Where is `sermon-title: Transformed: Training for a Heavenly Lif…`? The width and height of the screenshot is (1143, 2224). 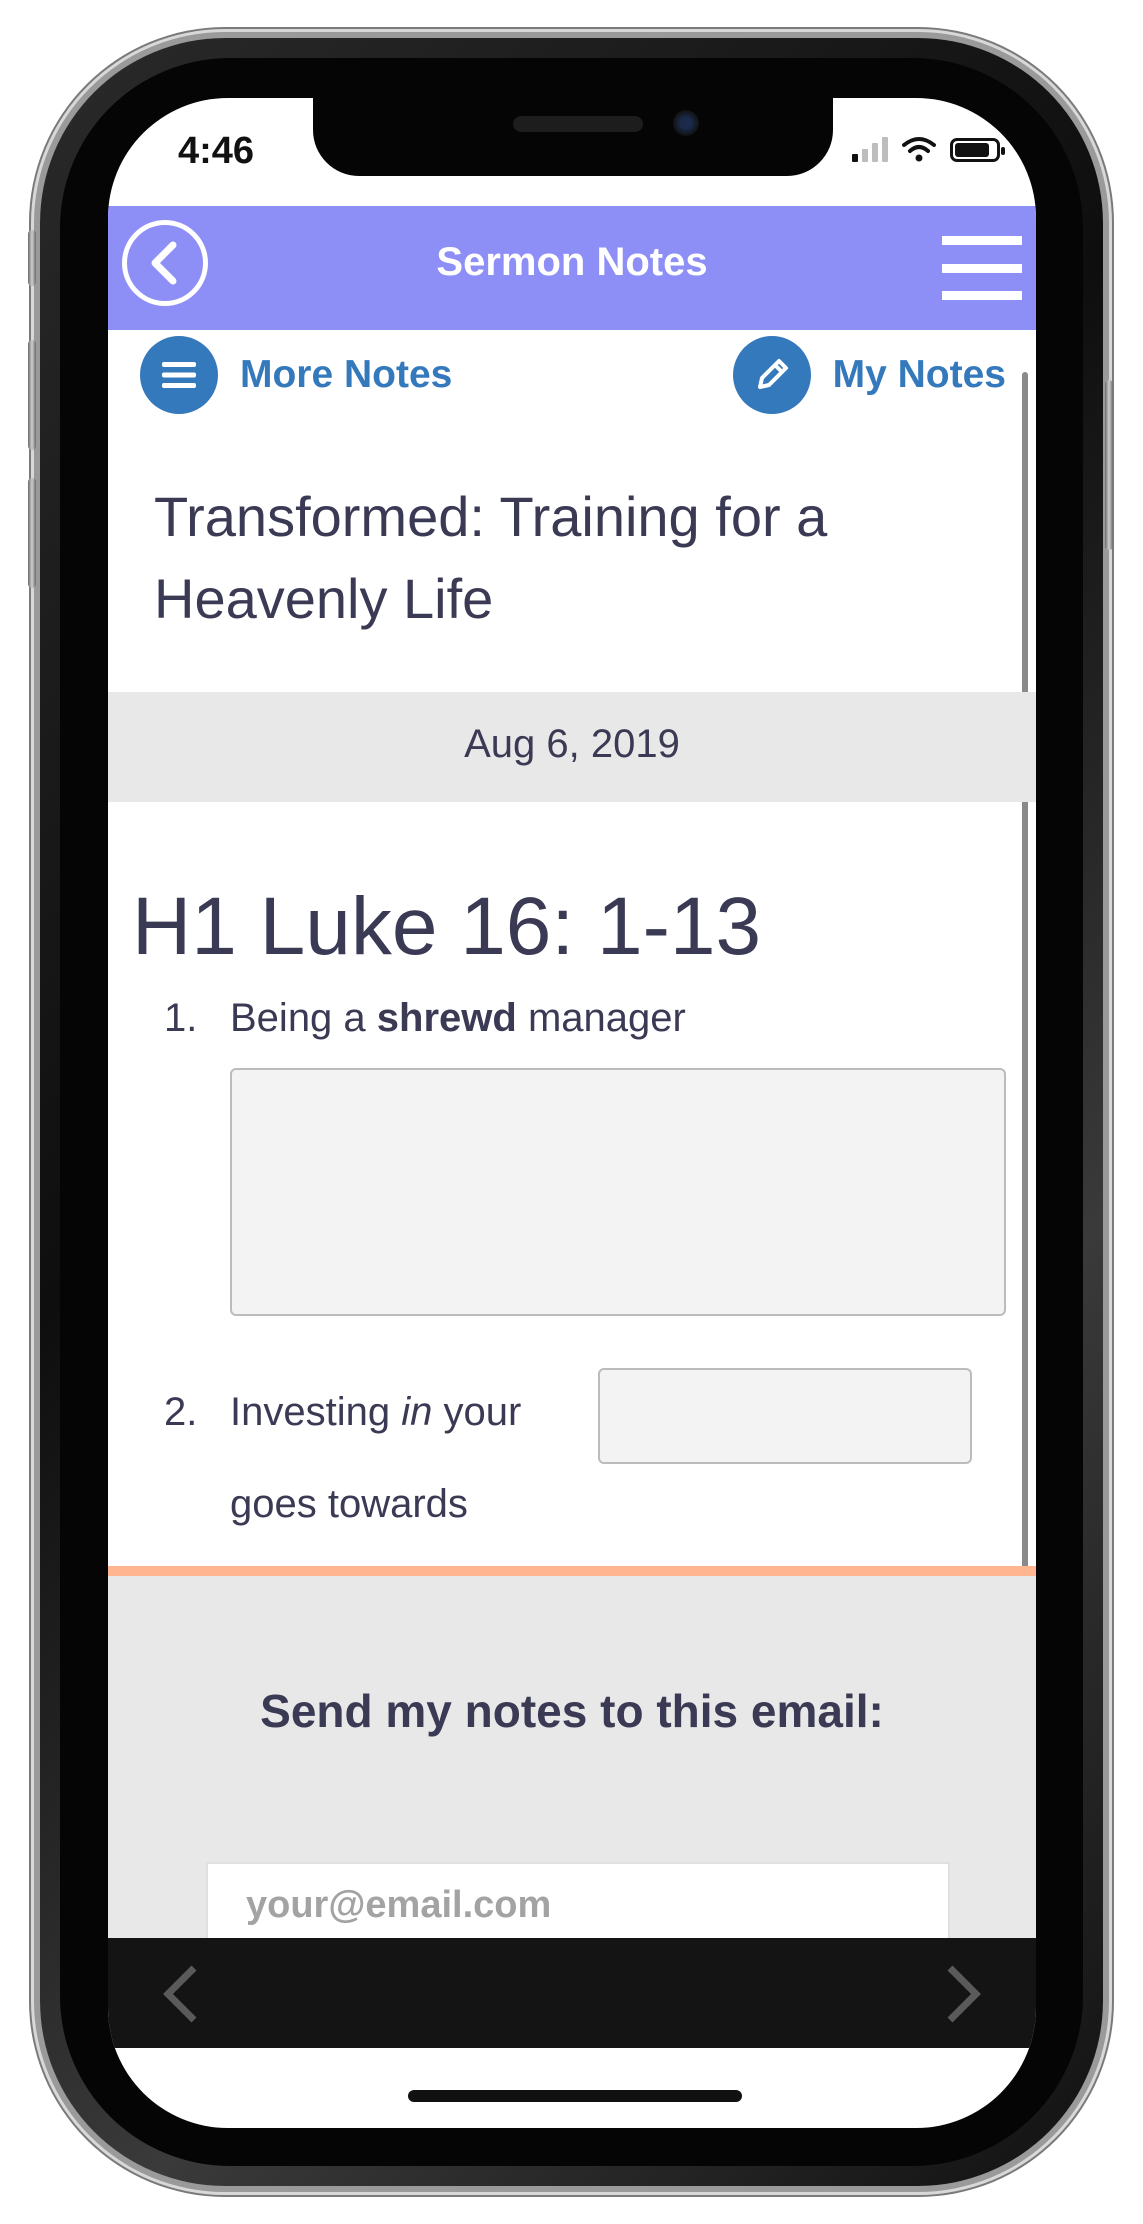
sermon-title: Transformed: Training for a Heavenly Lif… is located at coordinates (491, 557).